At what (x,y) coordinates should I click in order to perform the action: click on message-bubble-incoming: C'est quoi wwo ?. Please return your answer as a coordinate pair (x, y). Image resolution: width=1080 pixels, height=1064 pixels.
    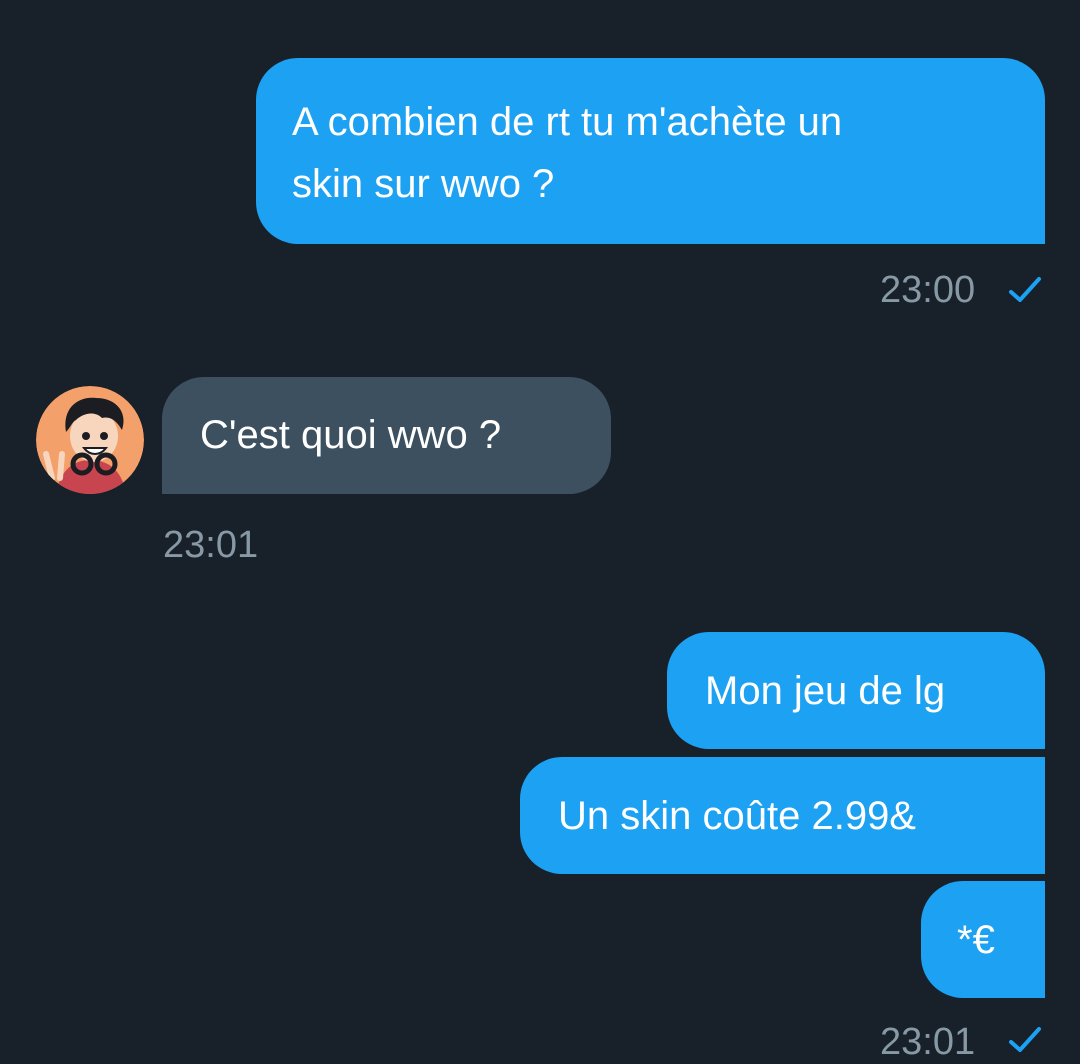
    Looking at the image, I should click on (386, 435).